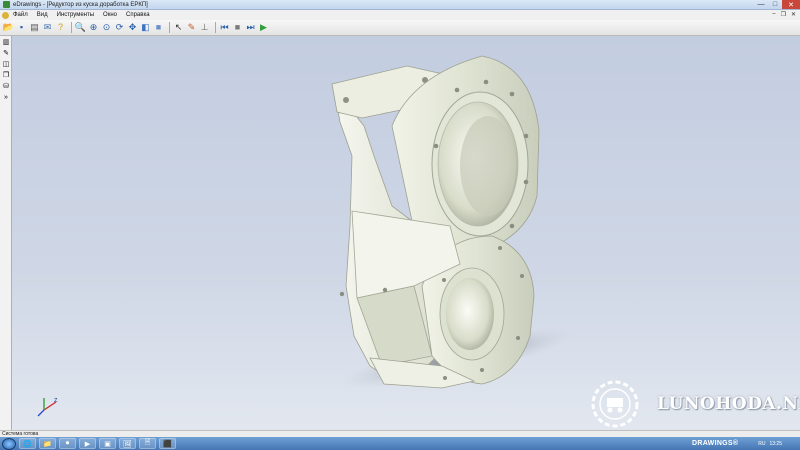 This screenshot has width=800, height=450. What do you see at coordinates (75, 15) in the screenshot?
I see `menu-tools: Инструменты` at bounding box center [75, 15].